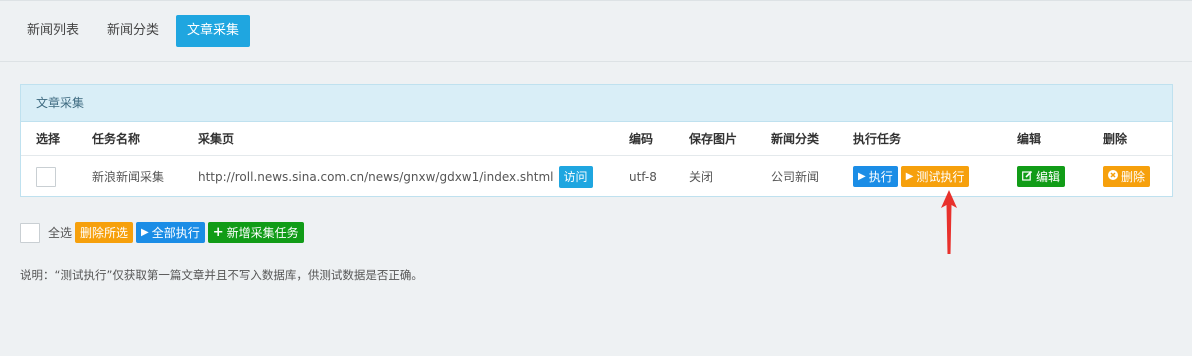  I want to click on tab-news-category: 新闻分类, so click(133, 31).